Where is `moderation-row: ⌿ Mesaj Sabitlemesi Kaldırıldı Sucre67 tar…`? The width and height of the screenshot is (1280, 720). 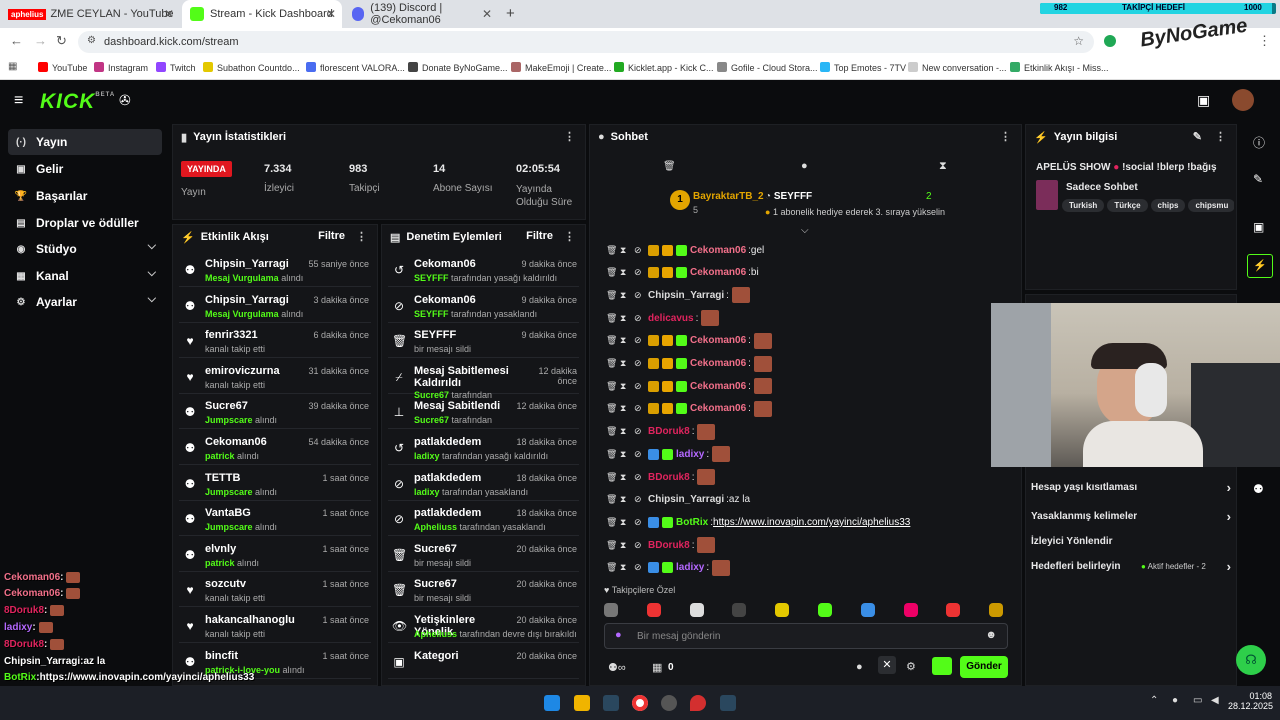 moderation-row: ⌿ Mesaj Sabitlemesi Kaldırıldı Sucre67 tar… is located at coordinates (483, 380).